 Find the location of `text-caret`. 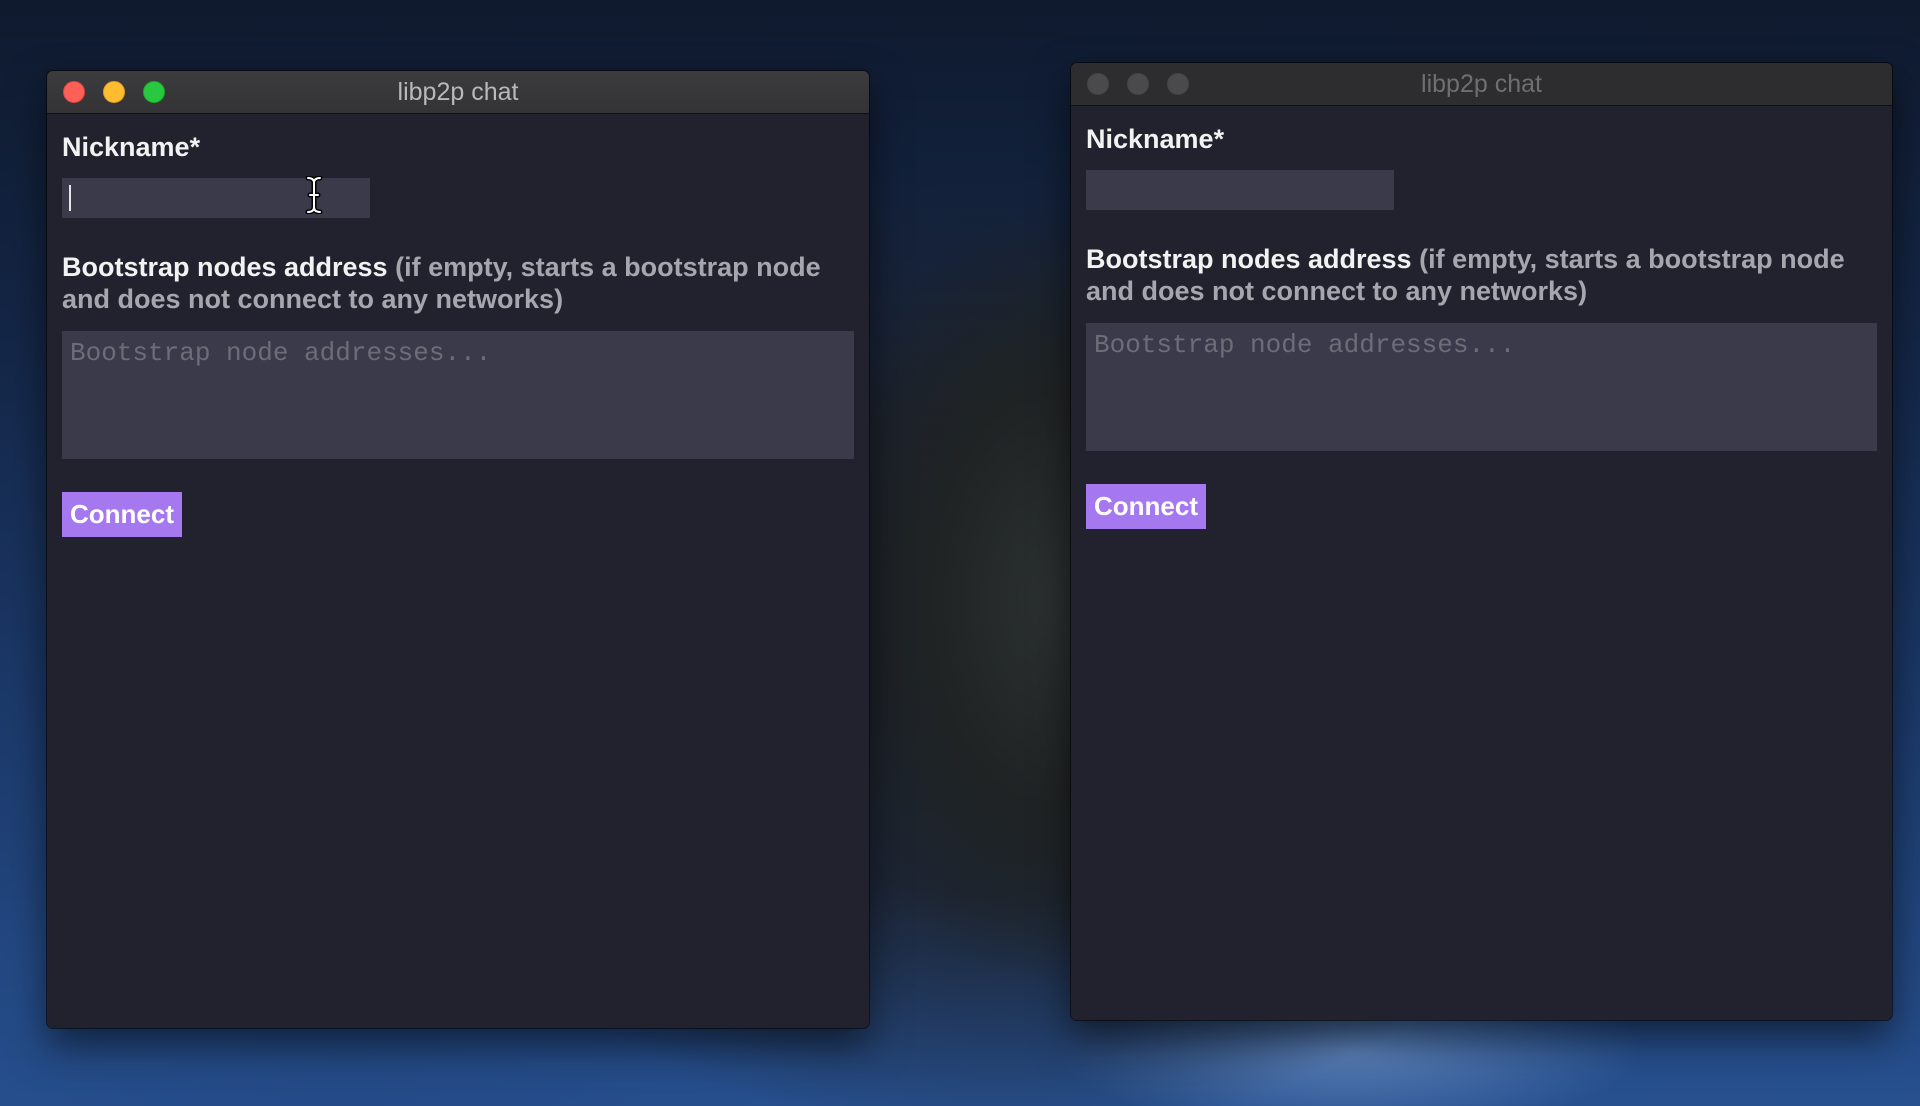

text-caret is located at coordinates (70, 198).